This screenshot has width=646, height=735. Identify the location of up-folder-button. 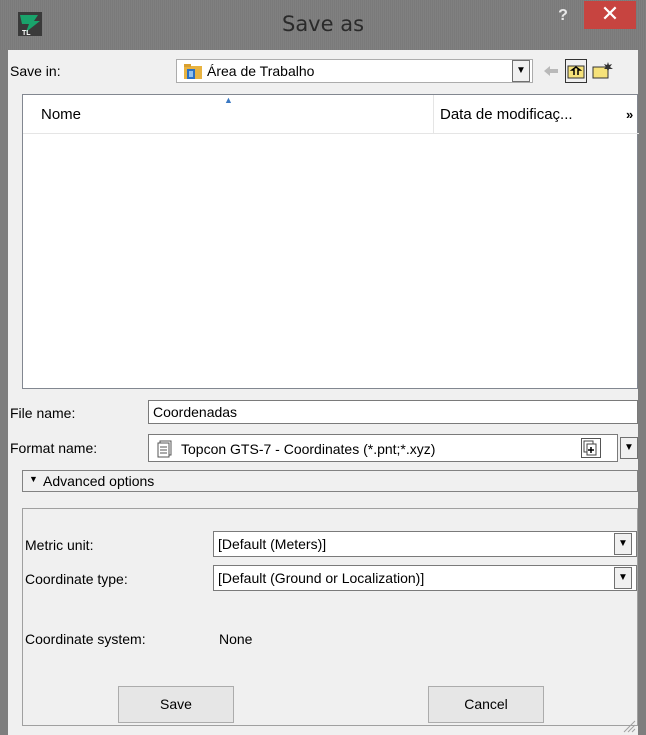
(576, 71).